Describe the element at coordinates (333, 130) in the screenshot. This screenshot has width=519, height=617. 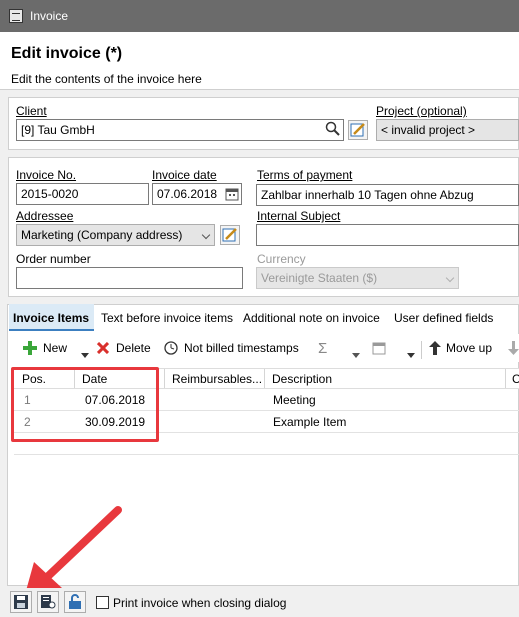
I see `search-icon` at that location.